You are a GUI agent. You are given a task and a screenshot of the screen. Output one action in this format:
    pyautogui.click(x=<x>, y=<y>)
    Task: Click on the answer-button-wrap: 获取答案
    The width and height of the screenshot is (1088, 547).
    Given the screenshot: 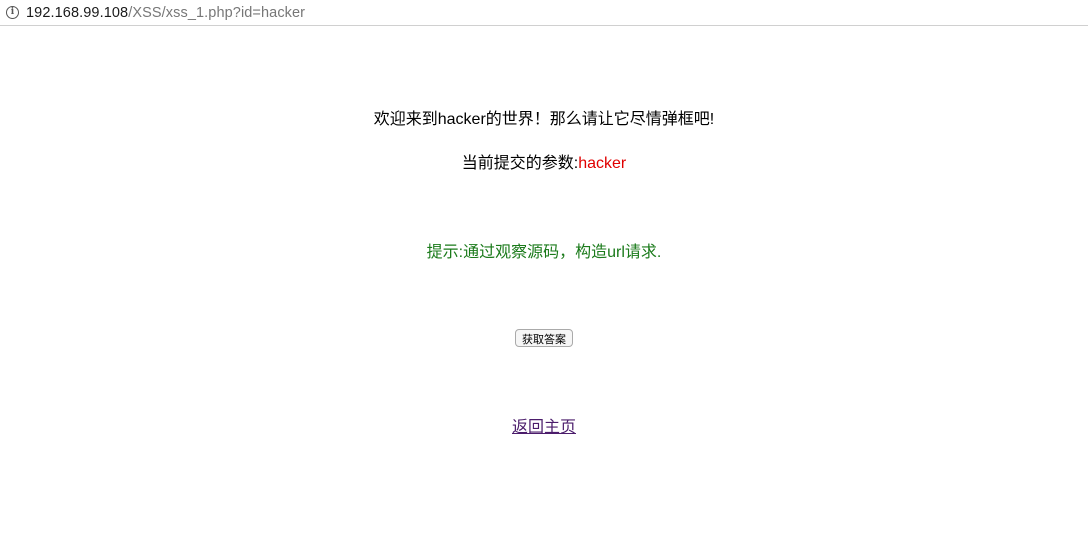 What is the action you would take?
    pyautogui.click(x=544, y=338)
    